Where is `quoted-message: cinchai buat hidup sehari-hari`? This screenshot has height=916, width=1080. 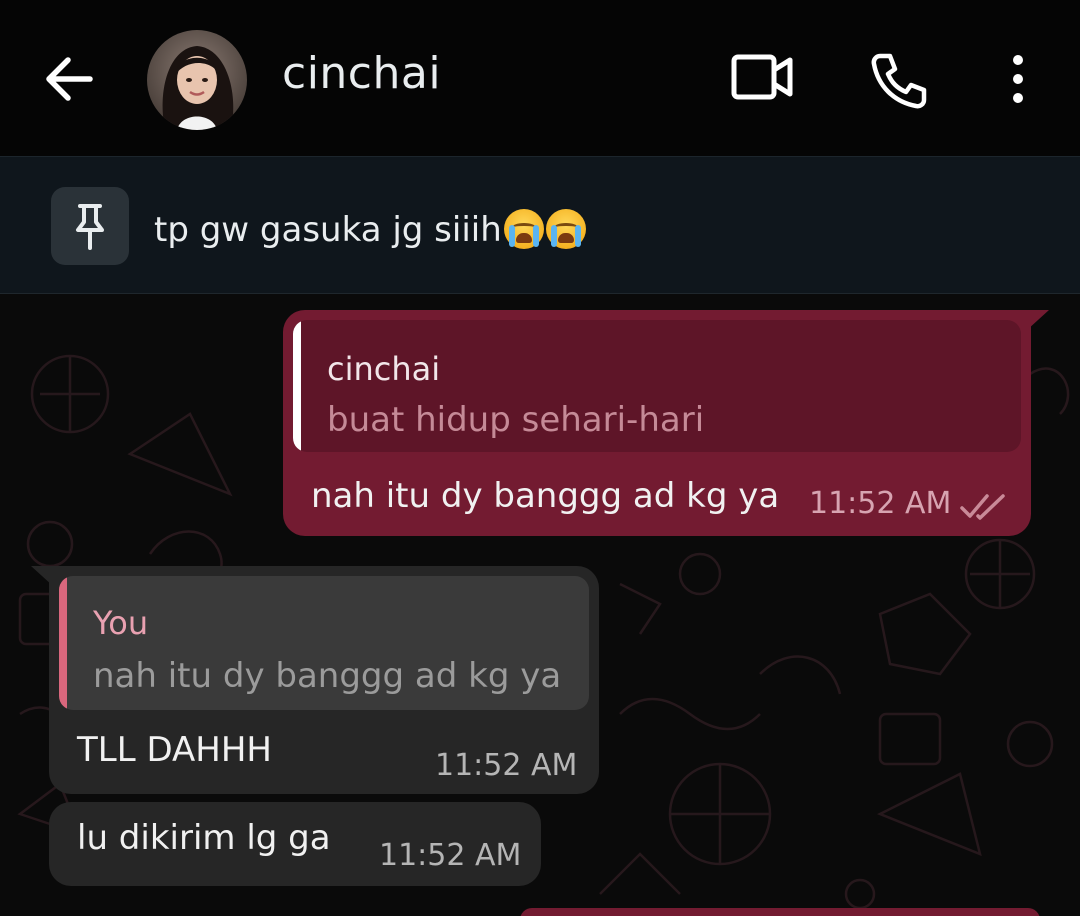 quoted-message: cinchai buat hidup sehari-hari is located at coordinates (657, 386).